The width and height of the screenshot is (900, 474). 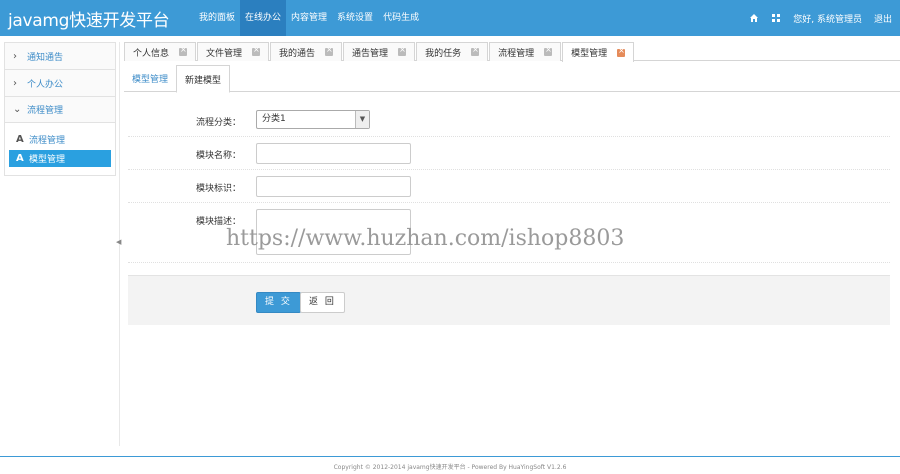 What do you see at coordinates (313, 119) in the screenshot?
I see `category-select: 分类1 ▼` at bounding box center [313, 119].